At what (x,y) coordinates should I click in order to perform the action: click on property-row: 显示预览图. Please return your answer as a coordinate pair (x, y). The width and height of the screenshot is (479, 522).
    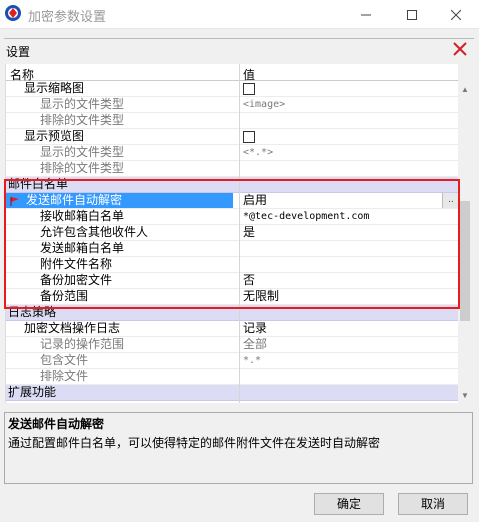
    Looking at the image, I should click on (232, 137).